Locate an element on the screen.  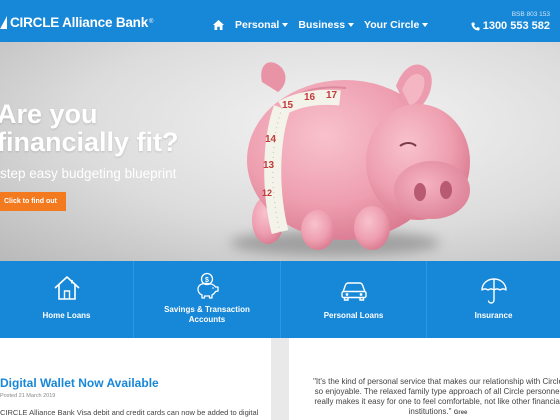
tape-number: 17 is located at coordinates (332, 95).